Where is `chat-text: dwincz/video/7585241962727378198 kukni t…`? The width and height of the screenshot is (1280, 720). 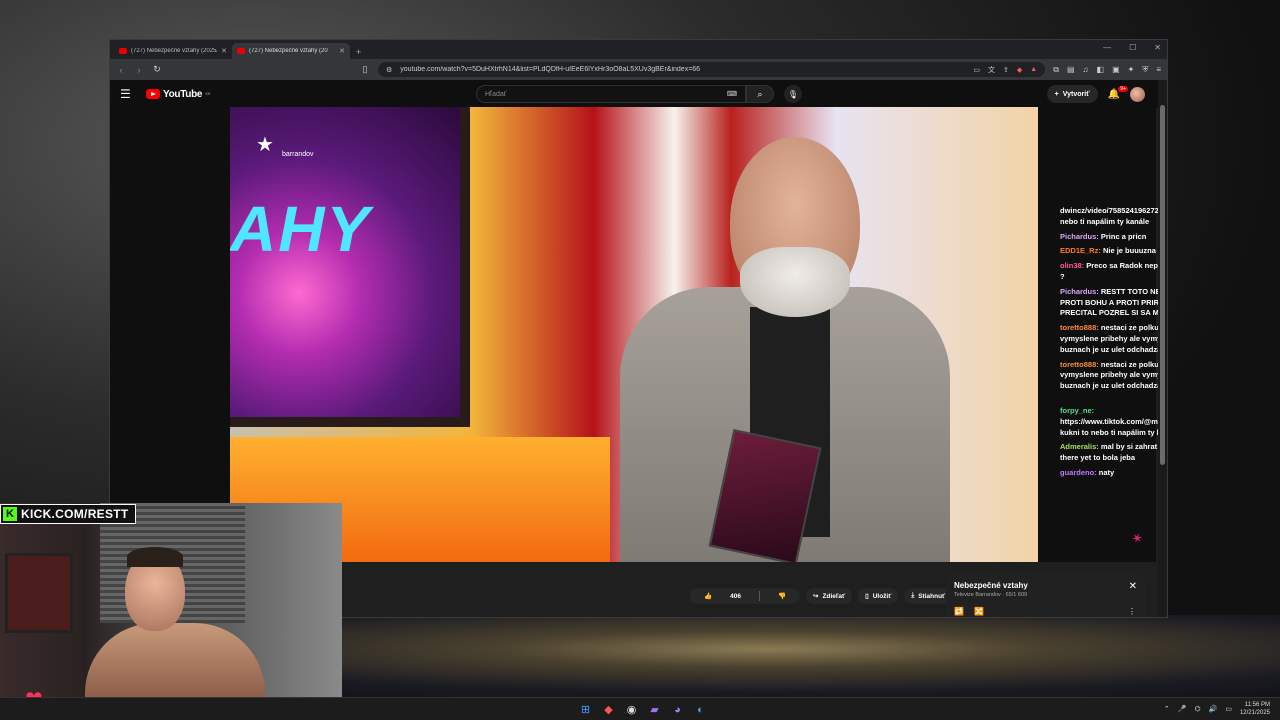 chat-text: dwincz/video/7585241962727378198 kukni t… is located at coordinates (1113, 216).